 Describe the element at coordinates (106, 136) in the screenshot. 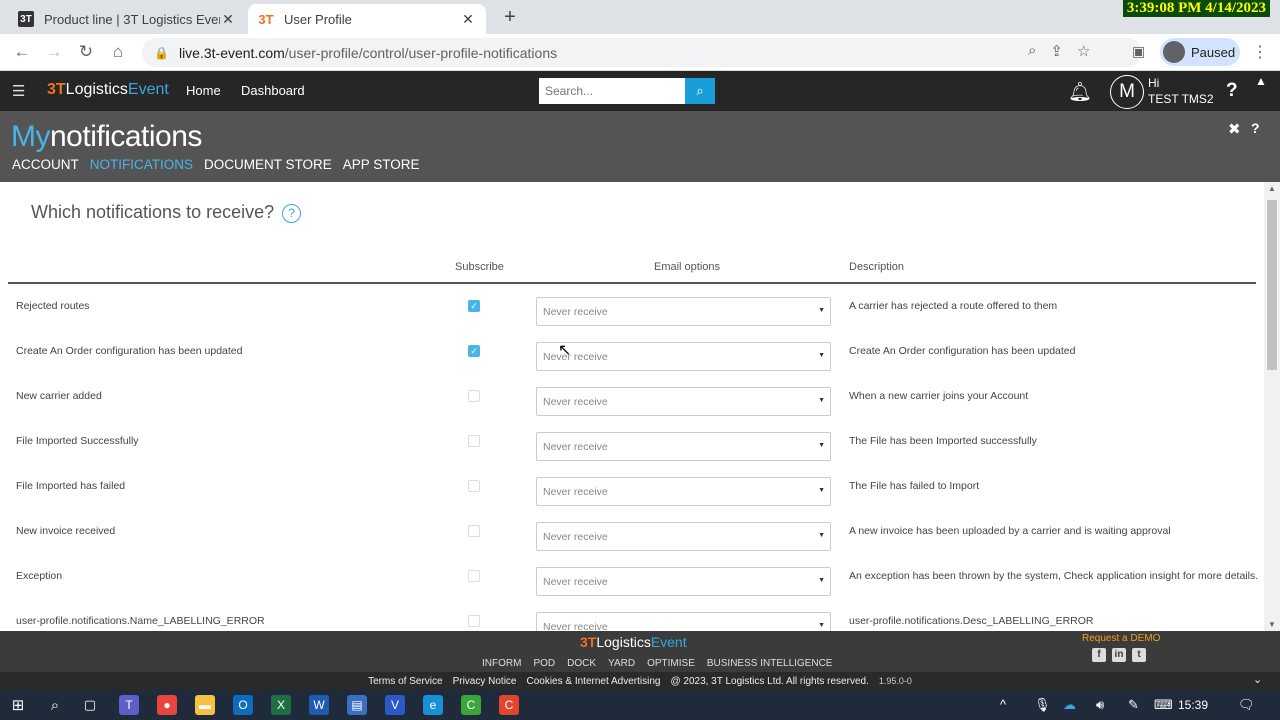

I see `page-title: Mynotifications` at that location.